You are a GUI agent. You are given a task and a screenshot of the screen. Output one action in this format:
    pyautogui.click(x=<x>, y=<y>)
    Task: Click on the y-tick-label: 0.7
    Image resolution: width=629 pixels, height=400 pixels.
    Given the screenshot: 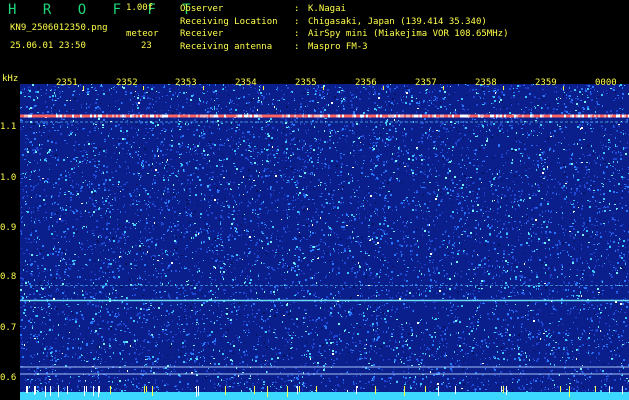 What is the action you would take?
    pyautogui.click(x=10, y=328)
    